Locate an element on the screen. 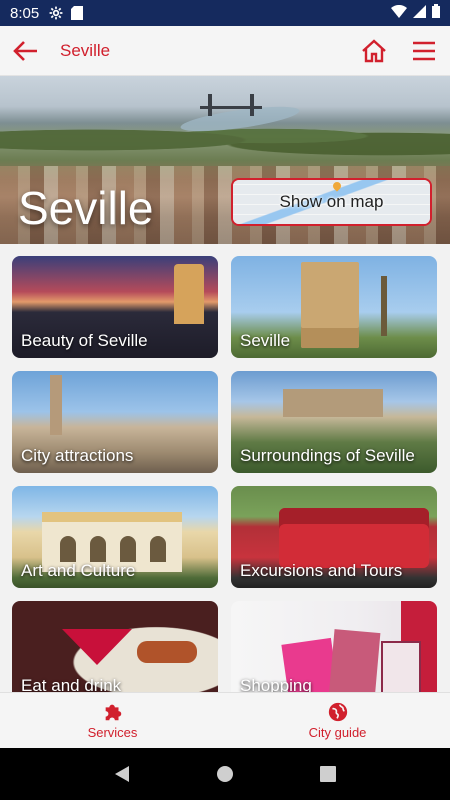  card-eat-and-drink: Eat and drink is located at coordinates (115, 646).